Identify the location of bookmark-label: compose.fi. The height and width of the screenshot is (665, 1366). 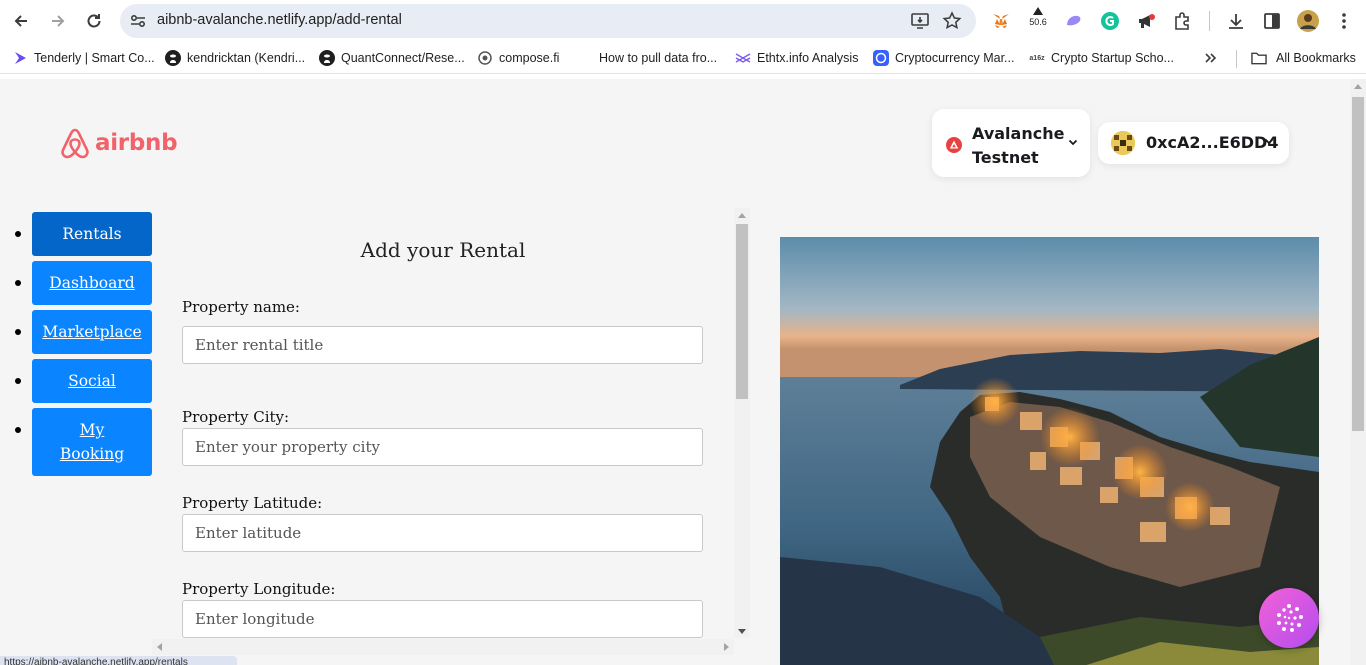
(529, 58).